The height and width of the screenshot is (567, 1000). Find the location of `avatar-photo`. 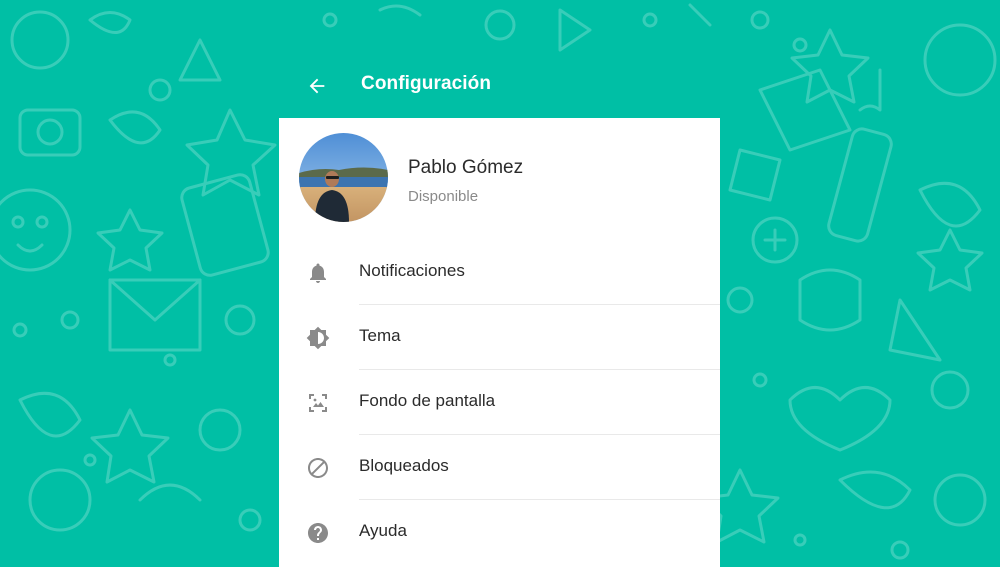

avatar-photo is located at coordinates (343, 177).